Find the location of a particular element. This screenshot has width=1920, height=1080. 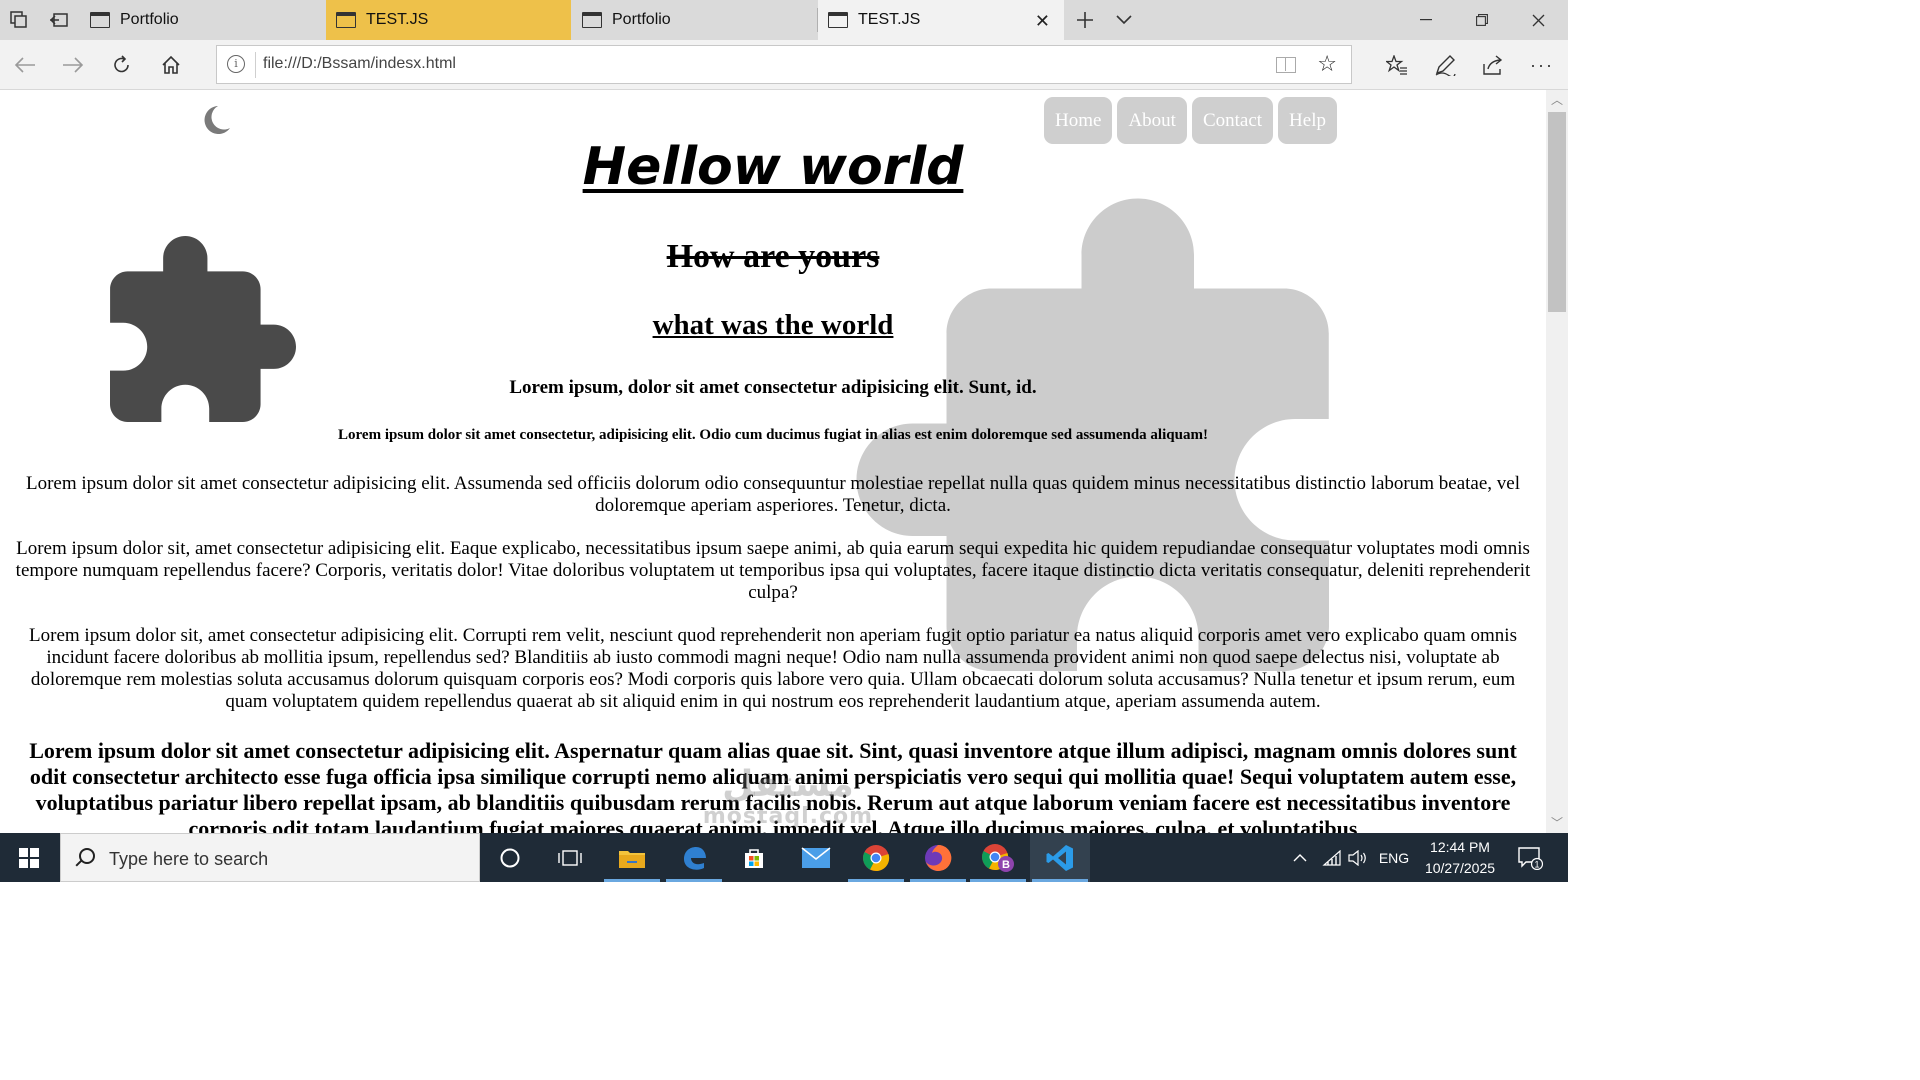

tab-bar: Portfolio TEST.JS Portfolio TEST.JS ✕ is located at coordinates (784, 20).